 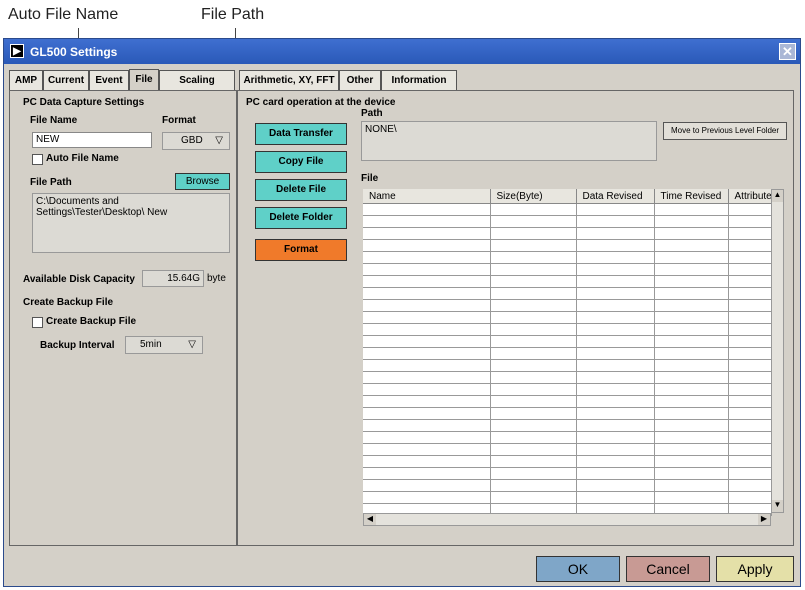 I want to click on data-transfer-button: Data Transfer, so click(x=301, y=134).